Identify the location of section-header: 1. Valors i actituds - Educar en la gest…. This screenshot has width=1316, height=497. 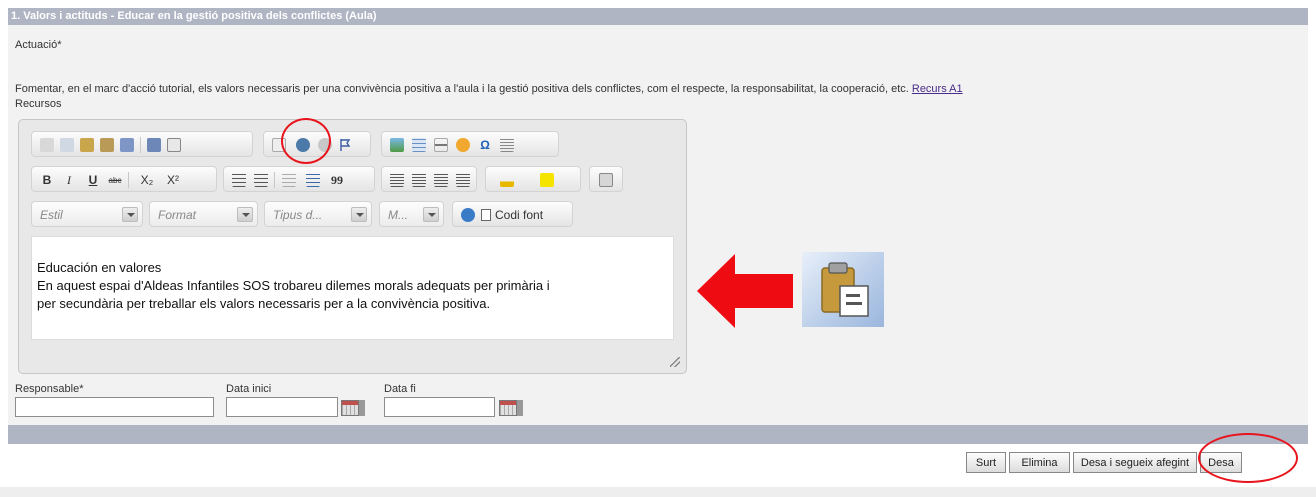
(658, 16).